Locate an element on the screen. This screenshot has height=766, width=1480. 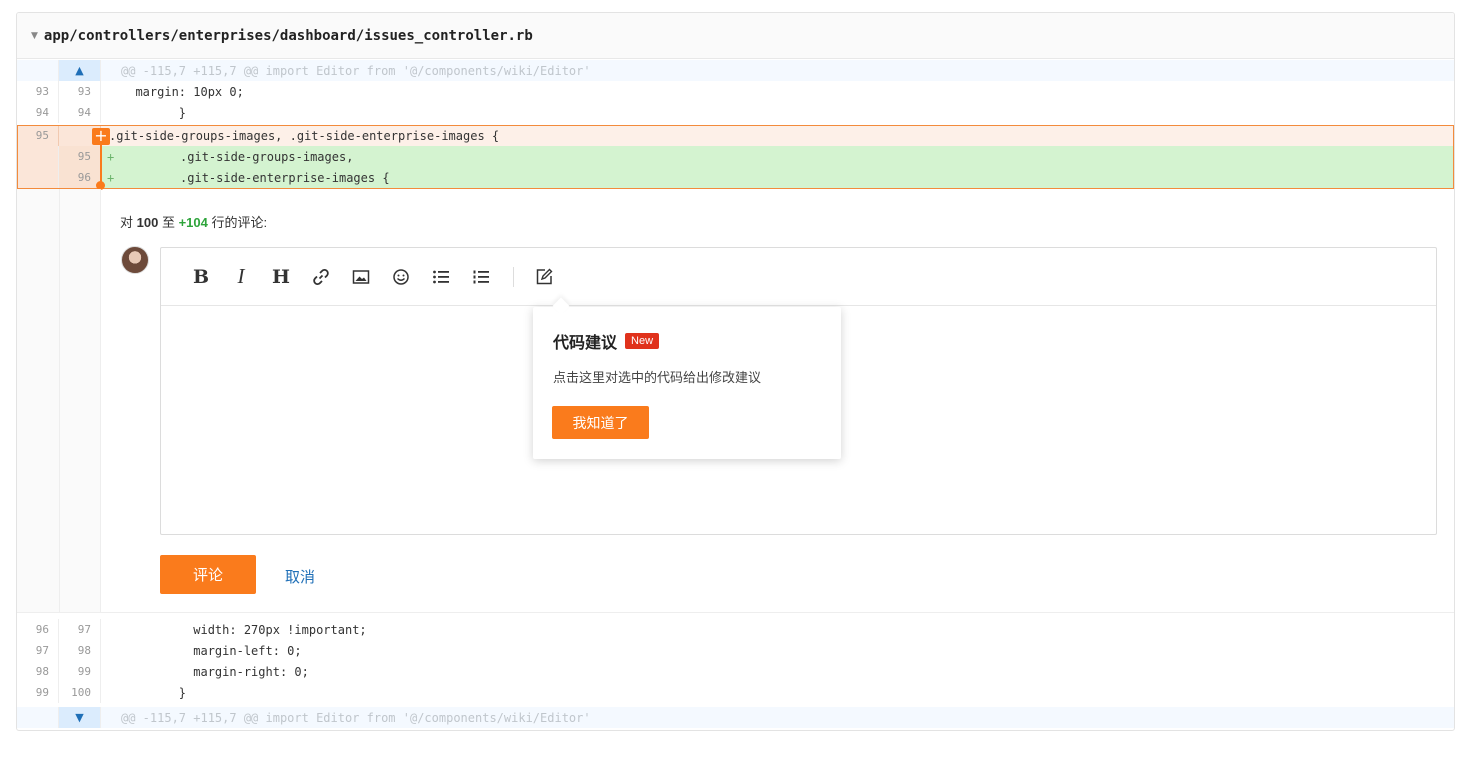
code-text: .git-side-groups-images, is located at coordinates (238, 156).